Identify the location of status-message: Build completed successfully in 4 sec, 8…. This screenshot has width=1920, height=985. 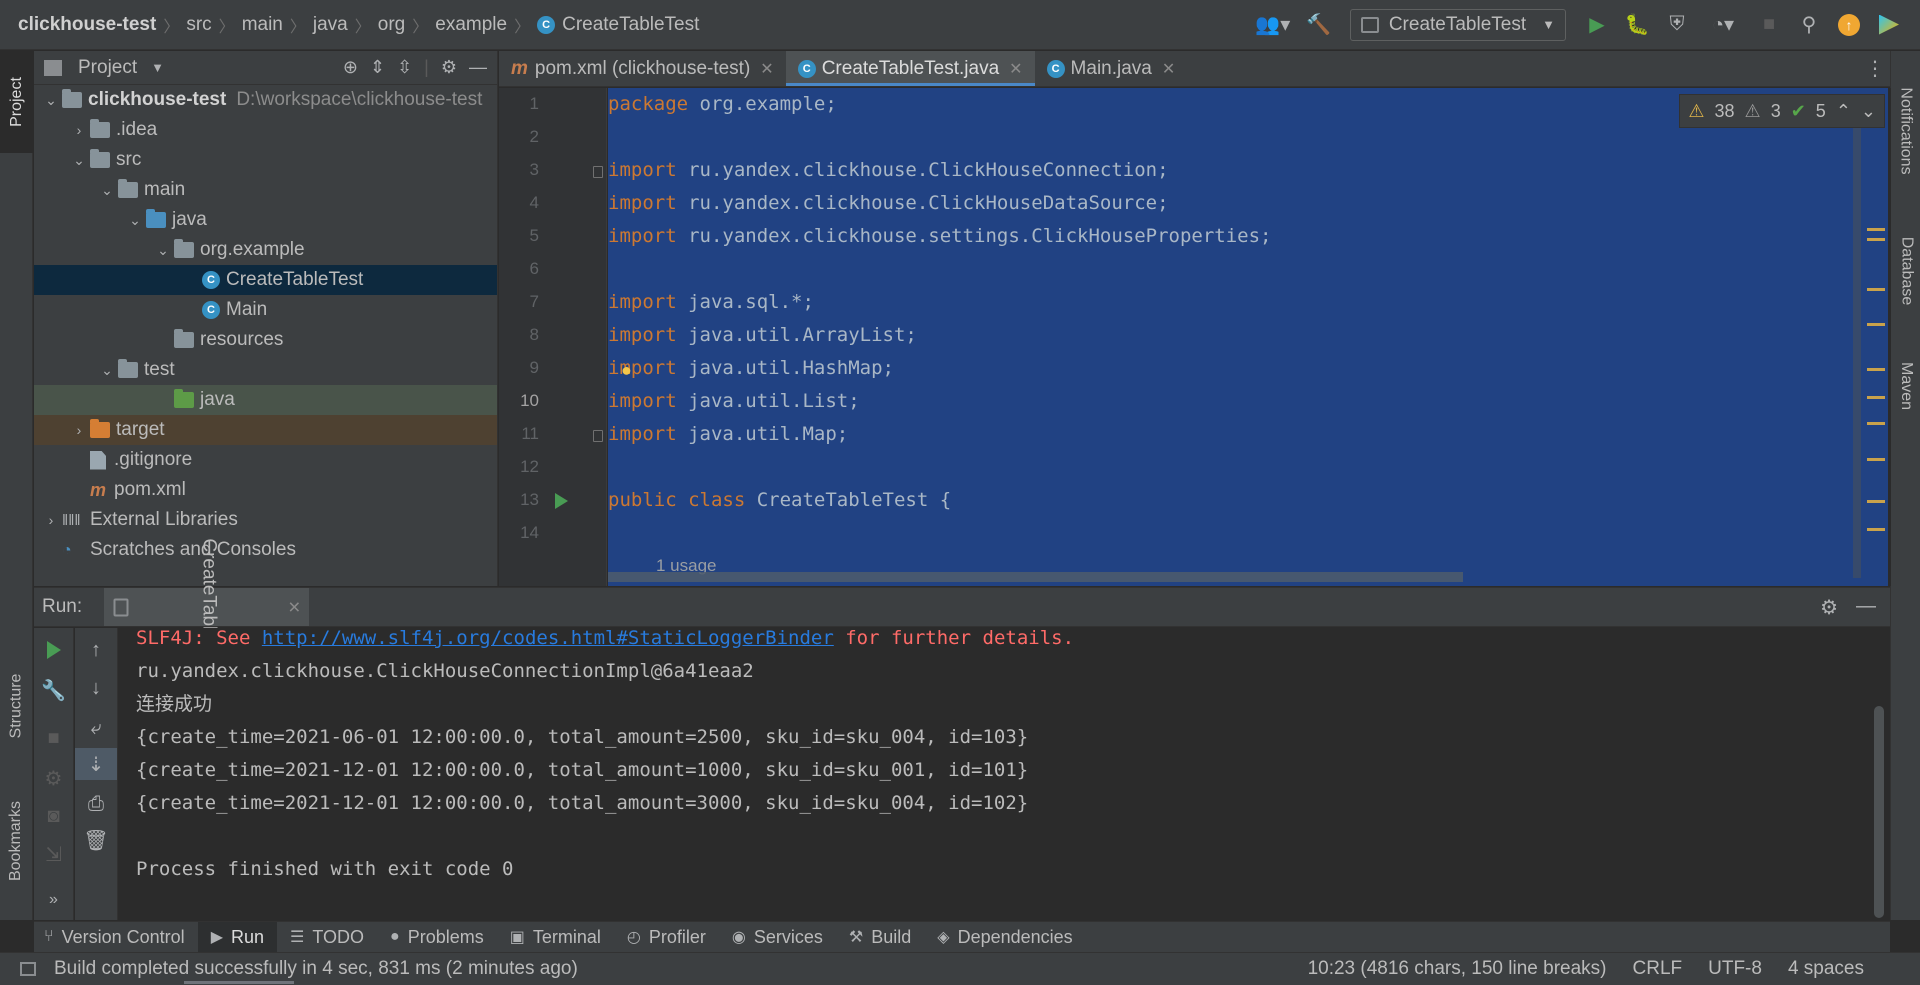
(316, 969).